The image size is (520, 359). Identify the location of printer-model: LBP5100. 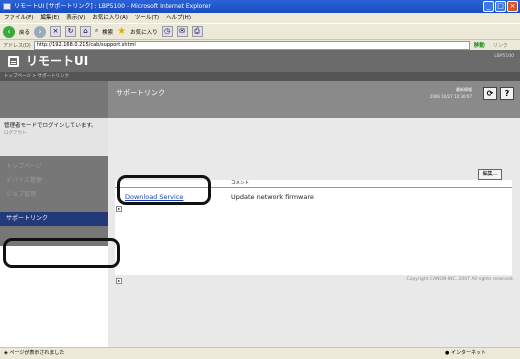
(504, 56).